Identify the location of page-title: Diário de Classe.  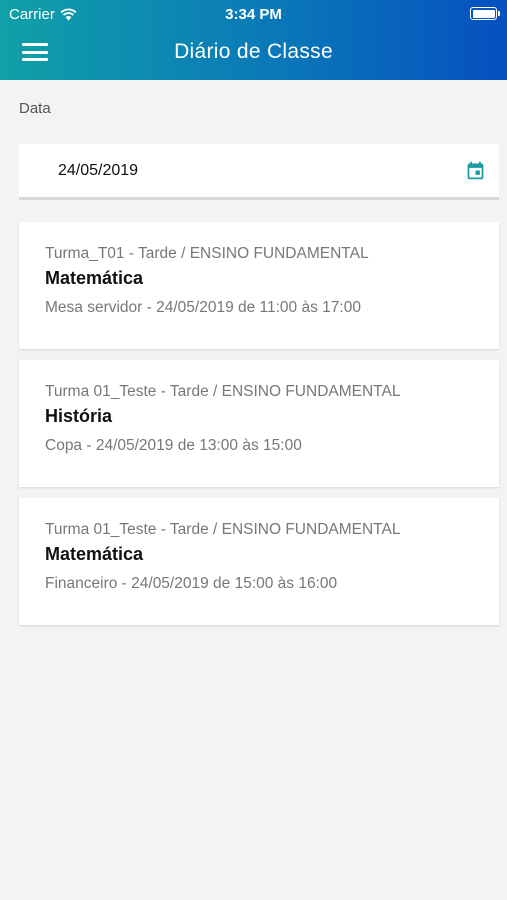
(253, 51).